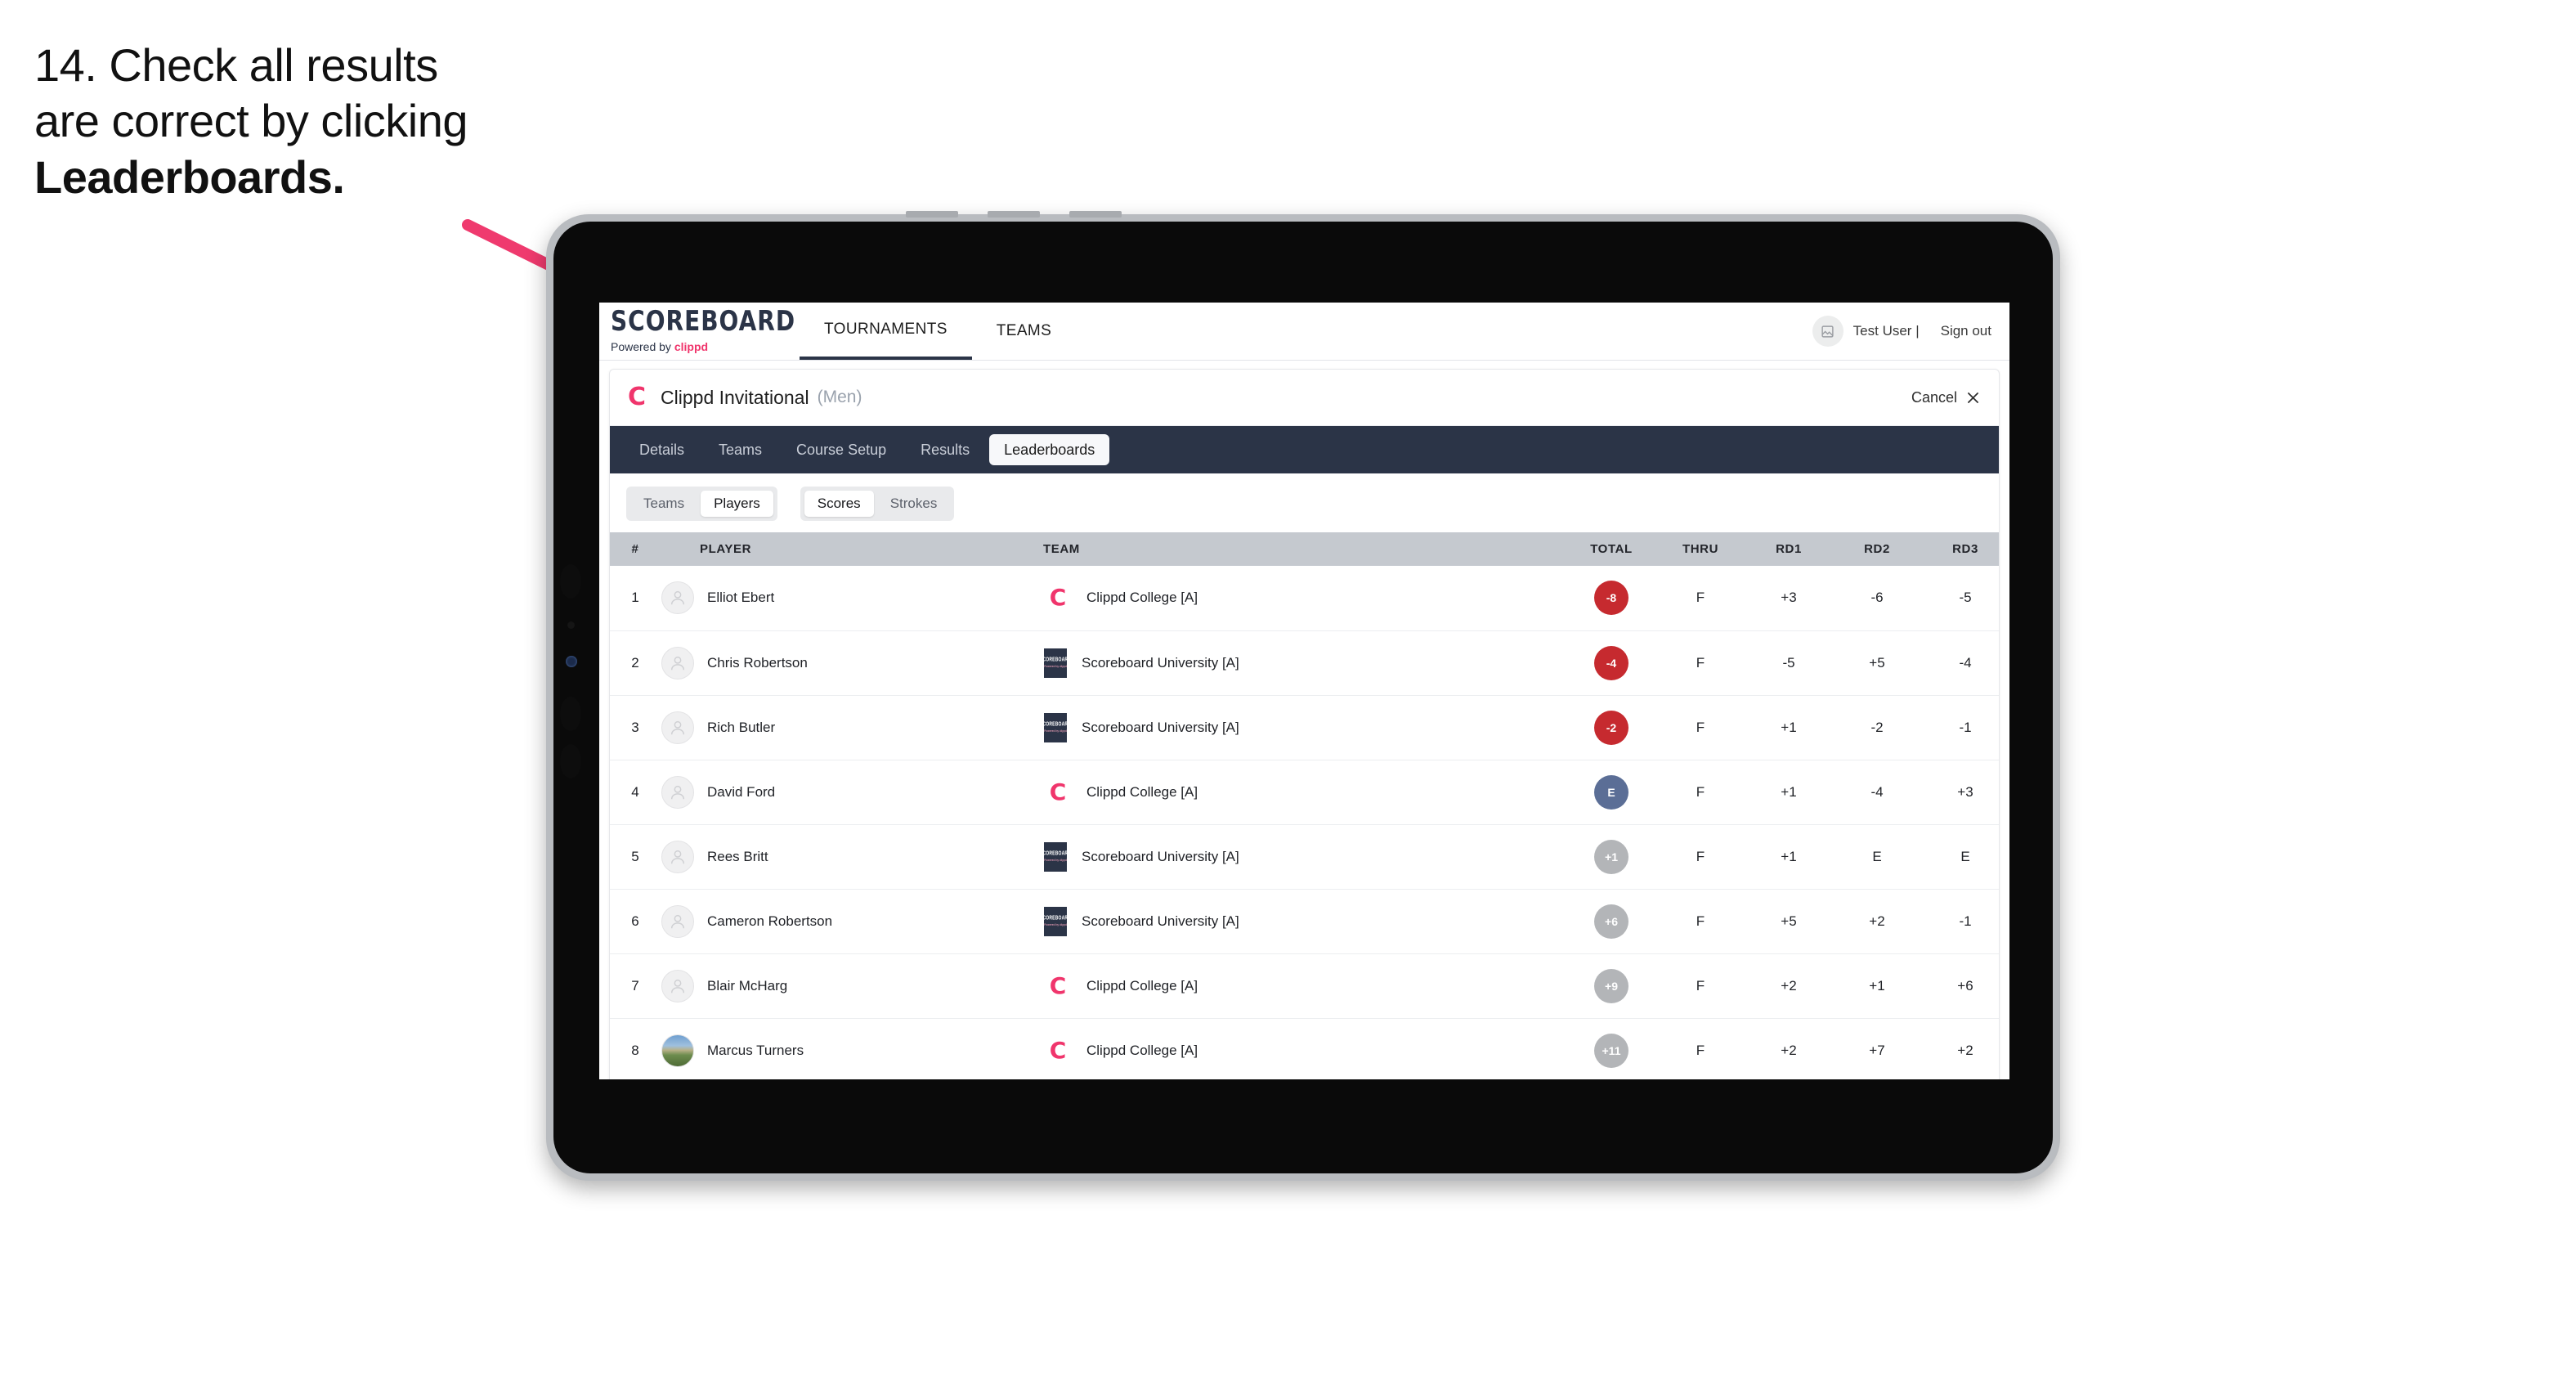  What do you see at coordinates (852, 549) in the screenshot?
I see `header-player: PLAYER` at bounding box center [852, 549].